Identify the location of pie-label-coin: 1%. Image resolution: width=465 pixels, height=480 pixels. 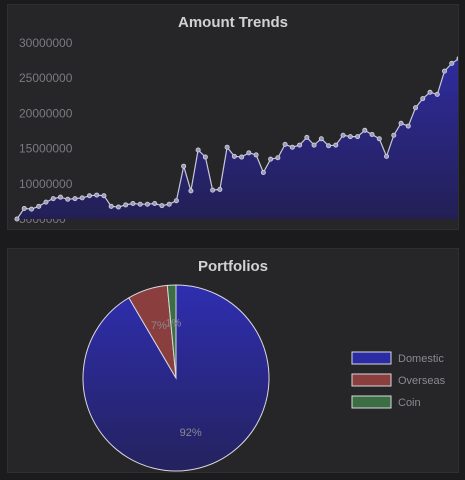
(173, 323).